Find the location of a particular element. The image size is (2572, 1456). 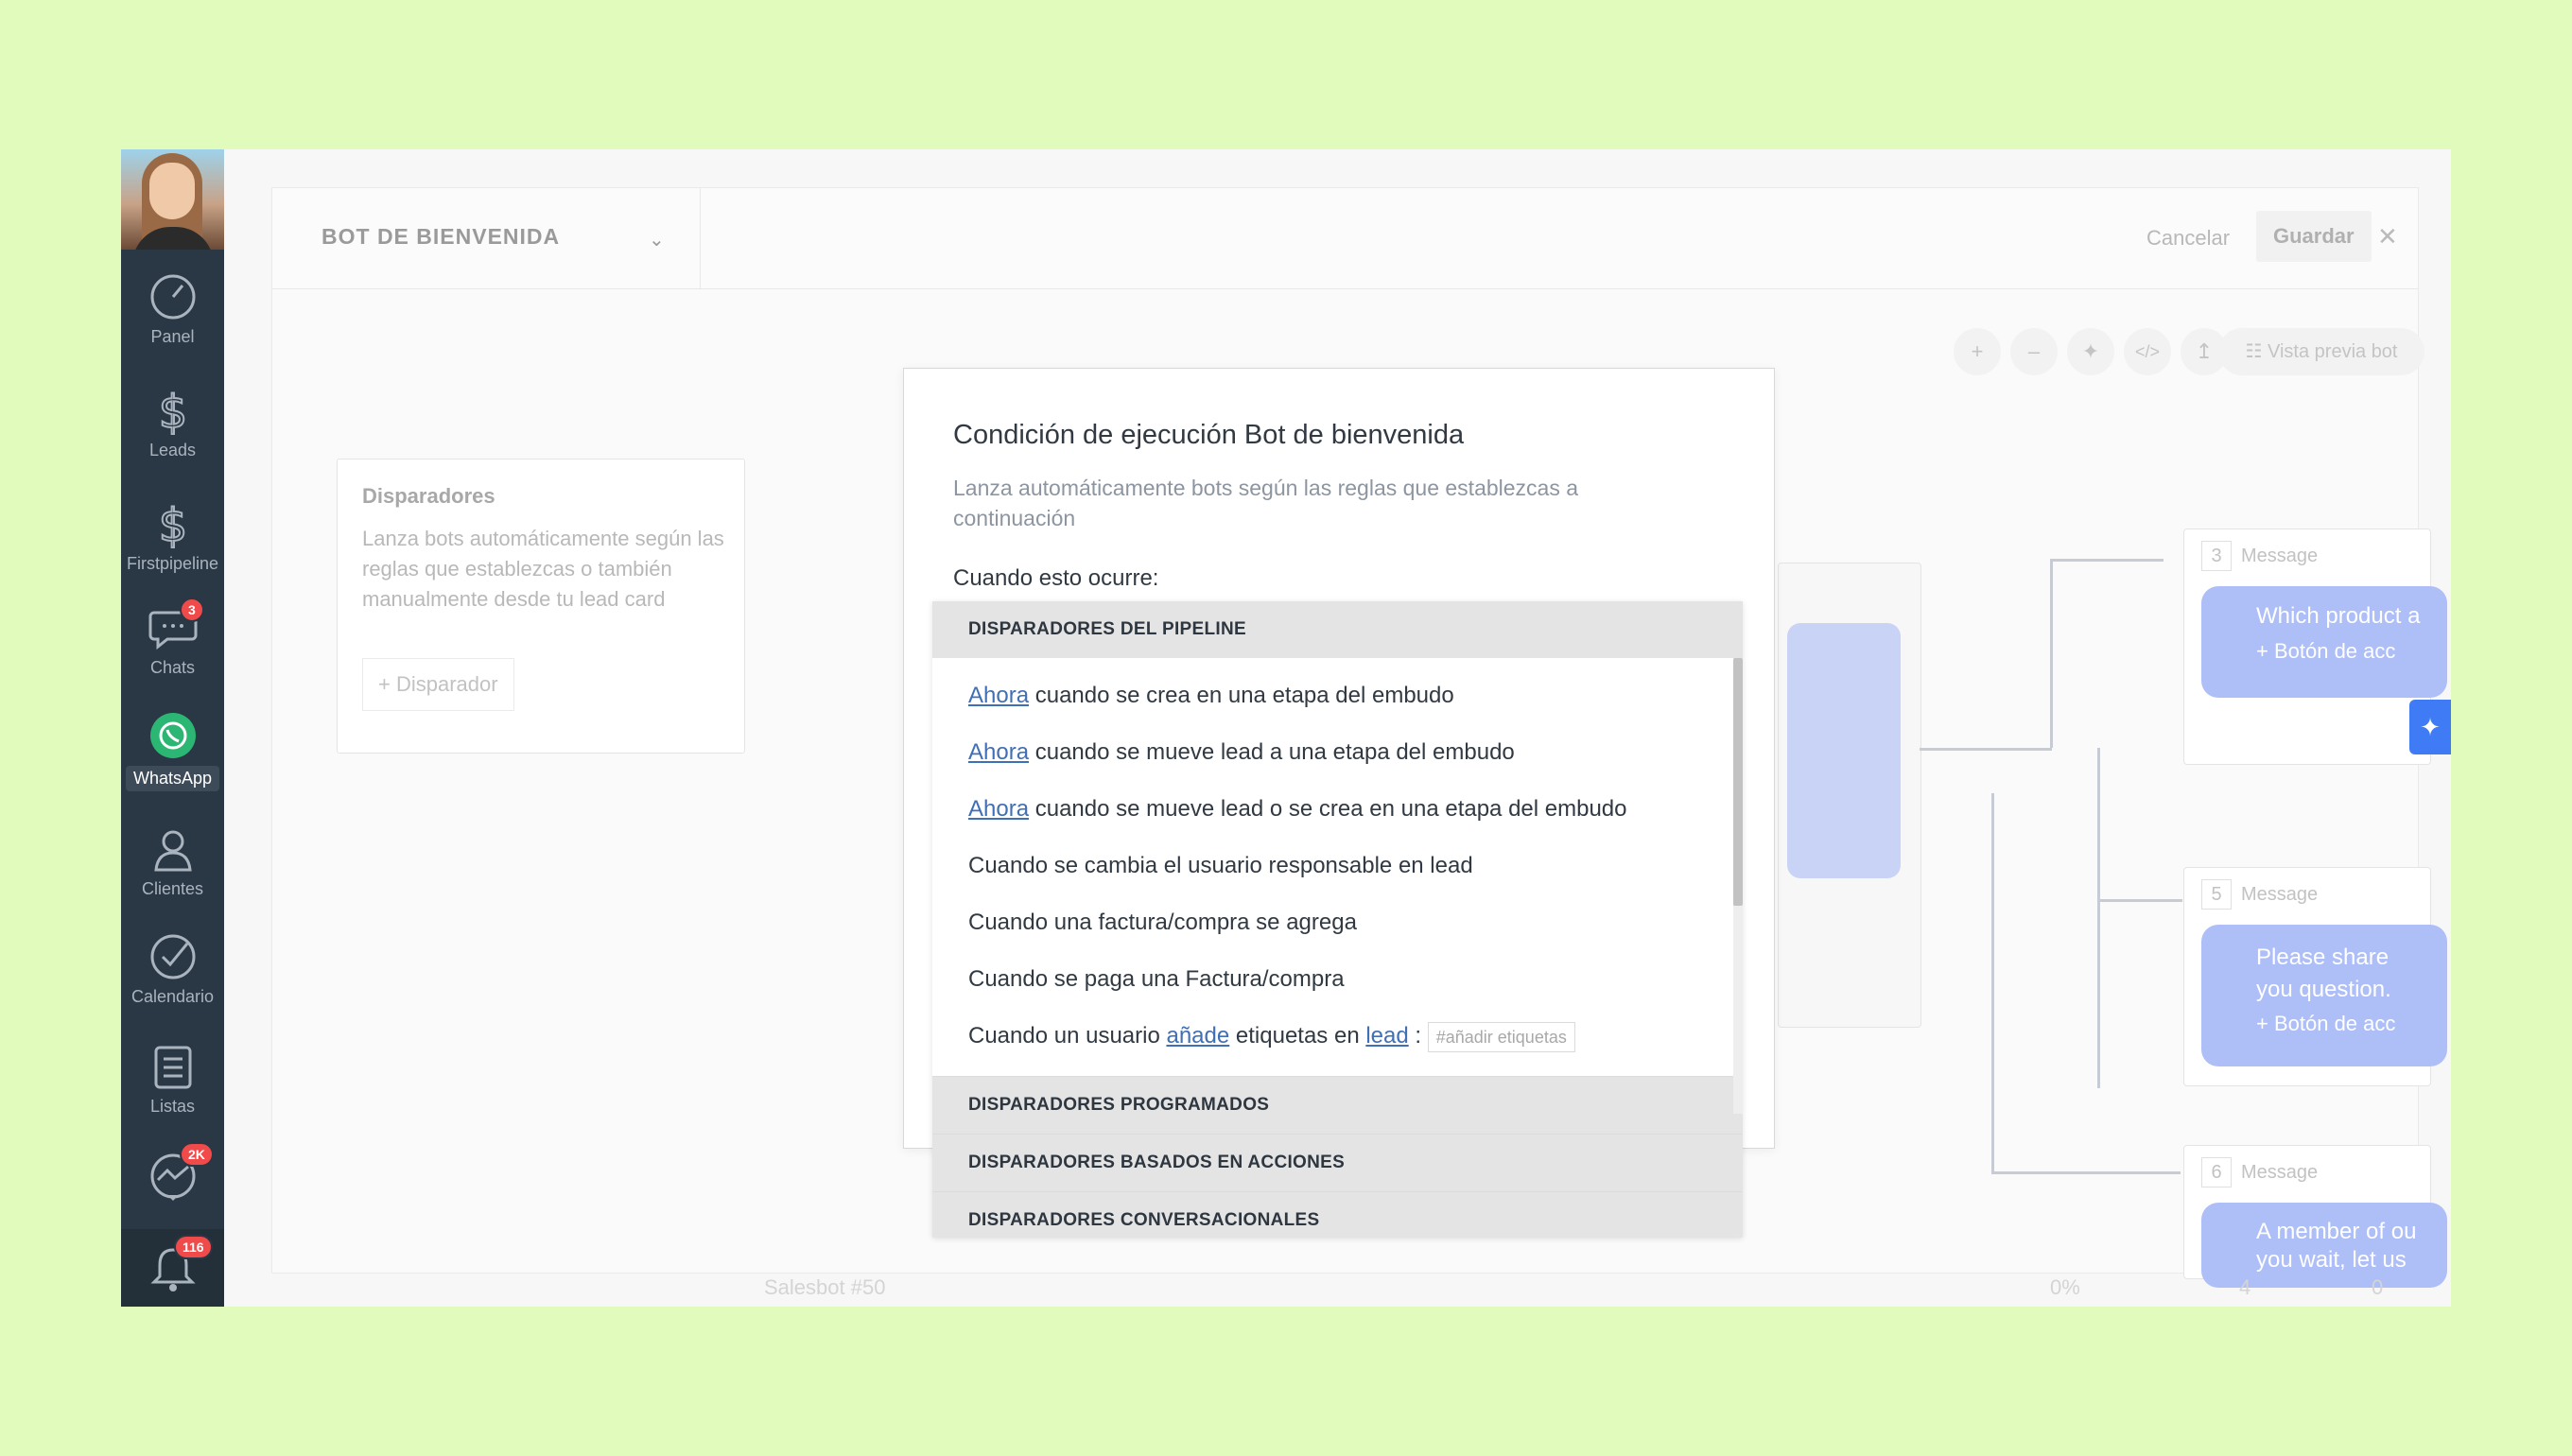

sidebar-item-chats: Chats 3 is located at coordinates (172, 638).